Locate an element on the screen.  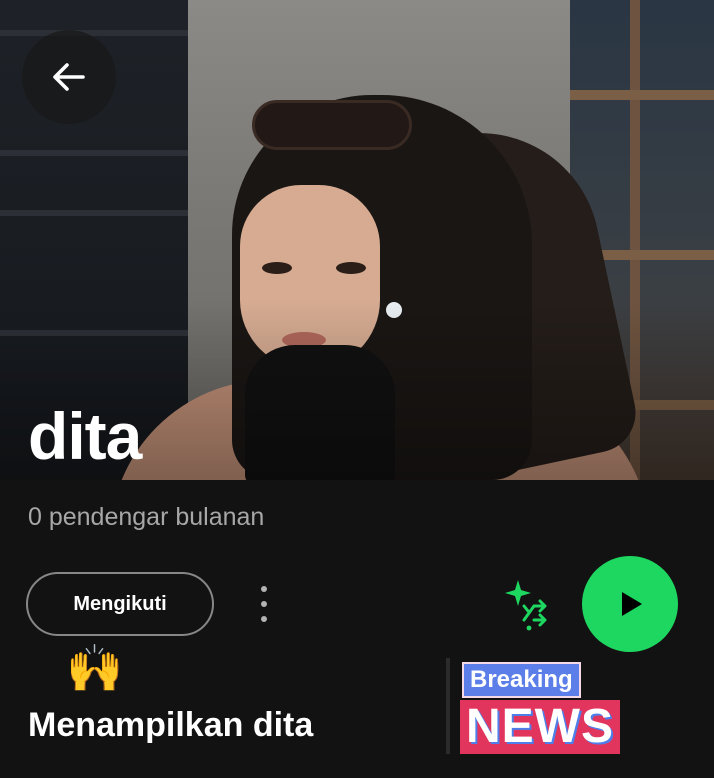
artist-photo-sunglasses is located at coordinates (332, 125).